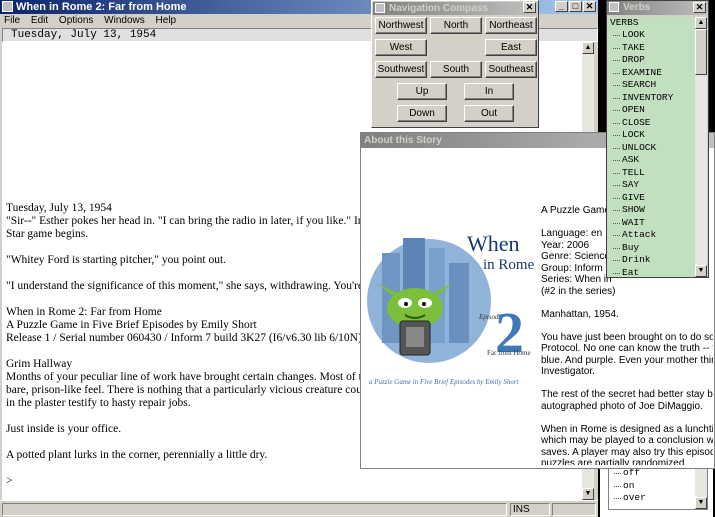 The height and width of the screenshot is (517, 715). I want to click on verb-item: Attack, so click(651, 235).